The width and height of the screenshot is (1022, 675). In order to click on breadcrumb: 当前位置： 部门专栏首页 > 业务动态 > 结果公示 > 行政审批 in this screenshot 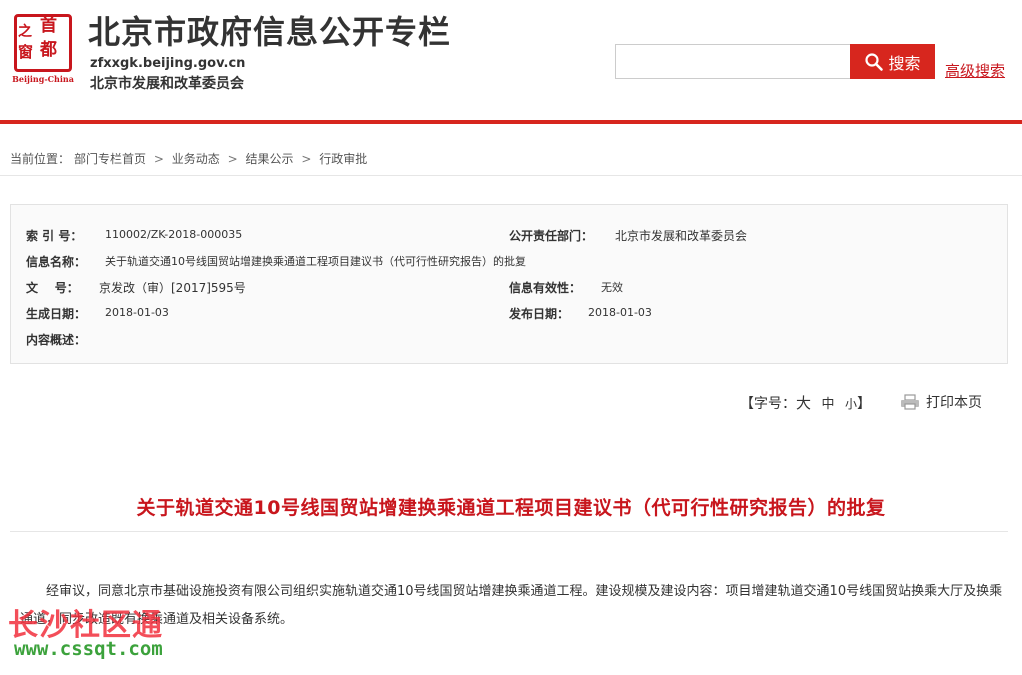, I will do `click(190, 158)`.